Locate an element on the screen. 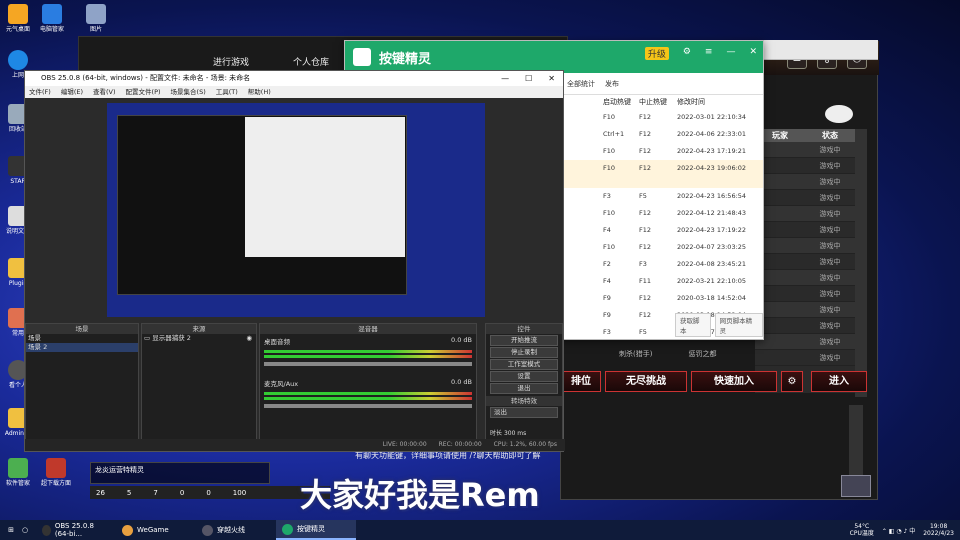 This screenshot has height=540, width=960. obs-menu-item: 文件(F) is located at coordinates (40, 92).